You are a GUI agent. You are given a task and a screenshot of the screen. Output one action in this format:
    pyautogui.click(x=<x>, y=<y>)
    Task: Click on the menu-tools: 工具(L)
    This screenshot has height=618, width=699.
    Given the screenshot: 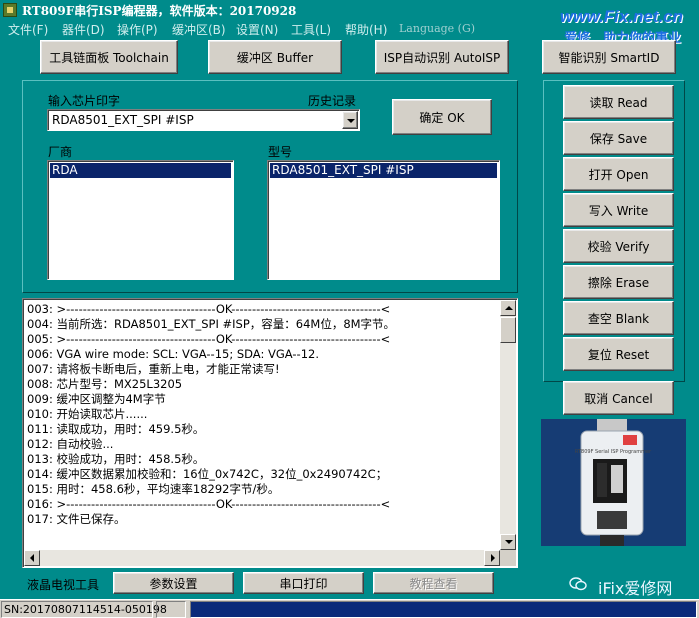 What is the action you would take?
    pyautogui.click(x=311, y=29)
    